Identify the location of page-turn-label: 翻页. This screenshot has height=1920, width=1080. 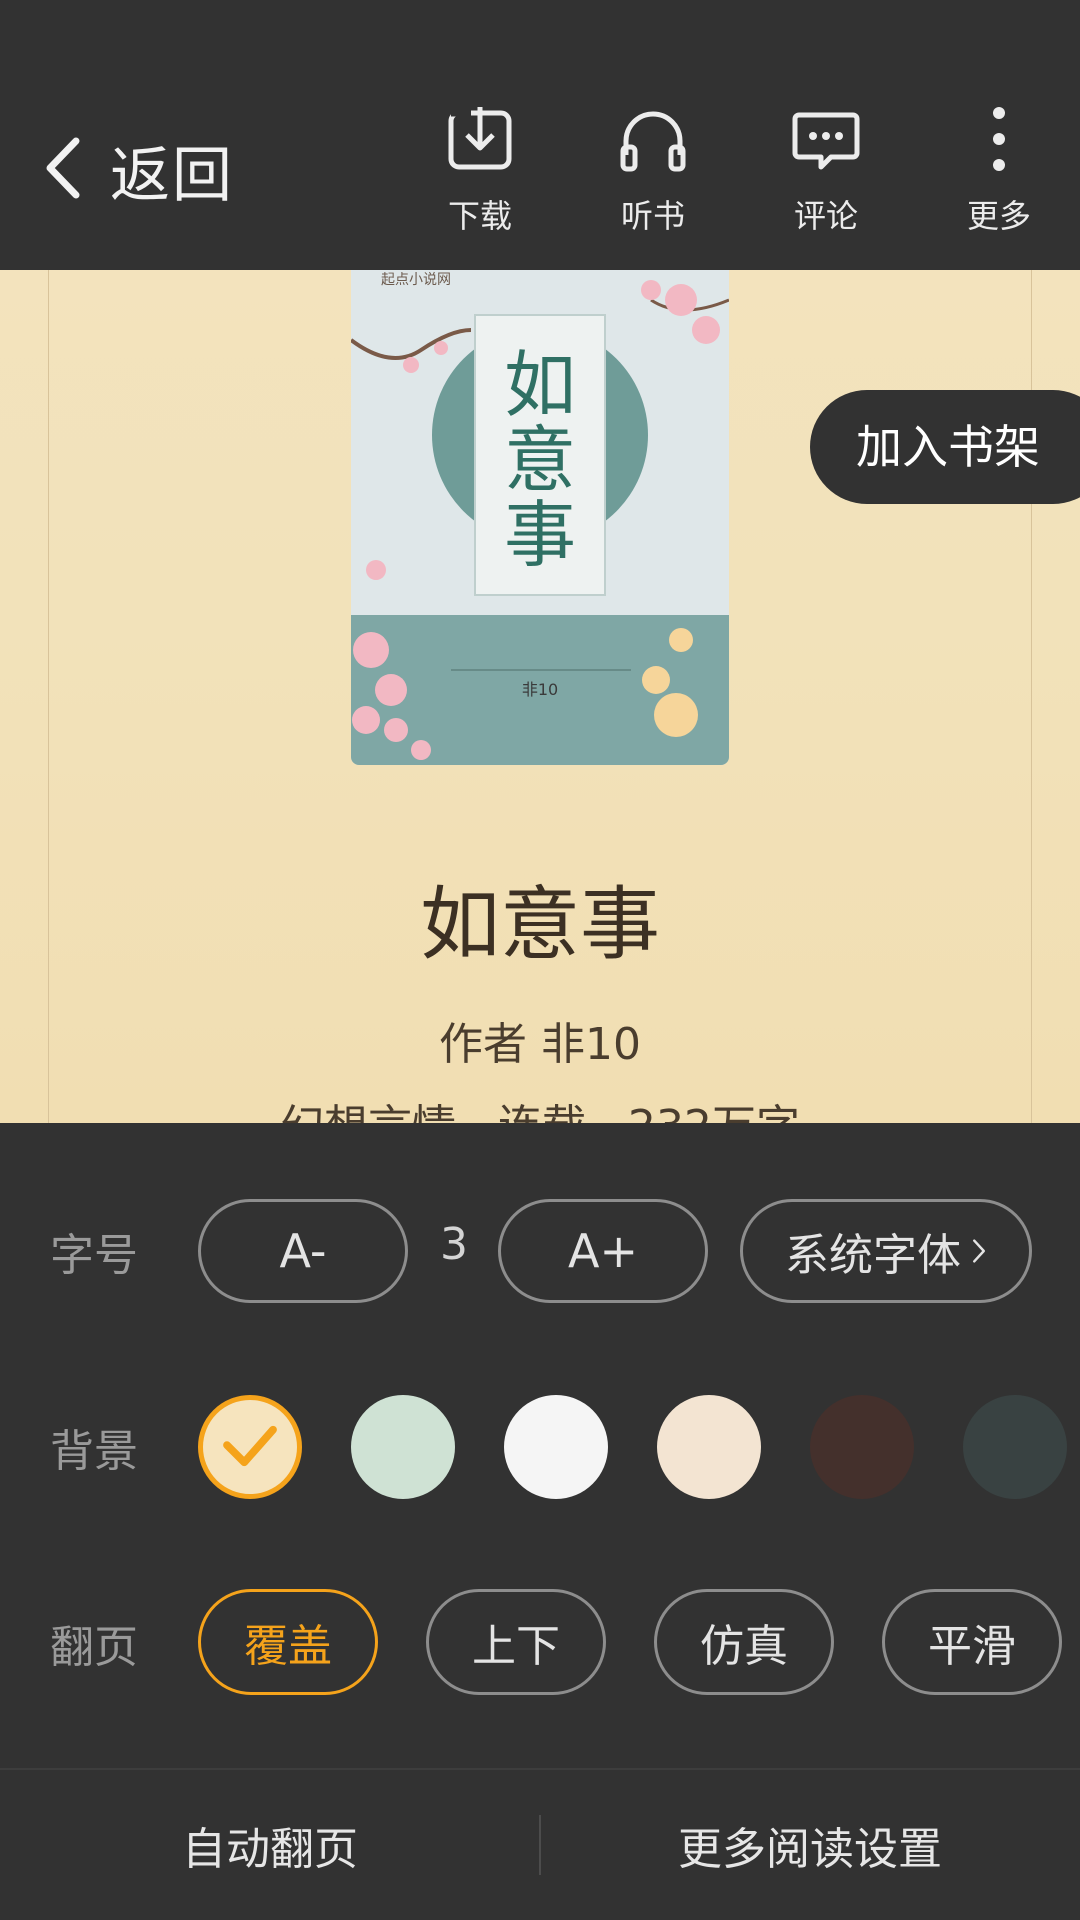
(94, 1647).